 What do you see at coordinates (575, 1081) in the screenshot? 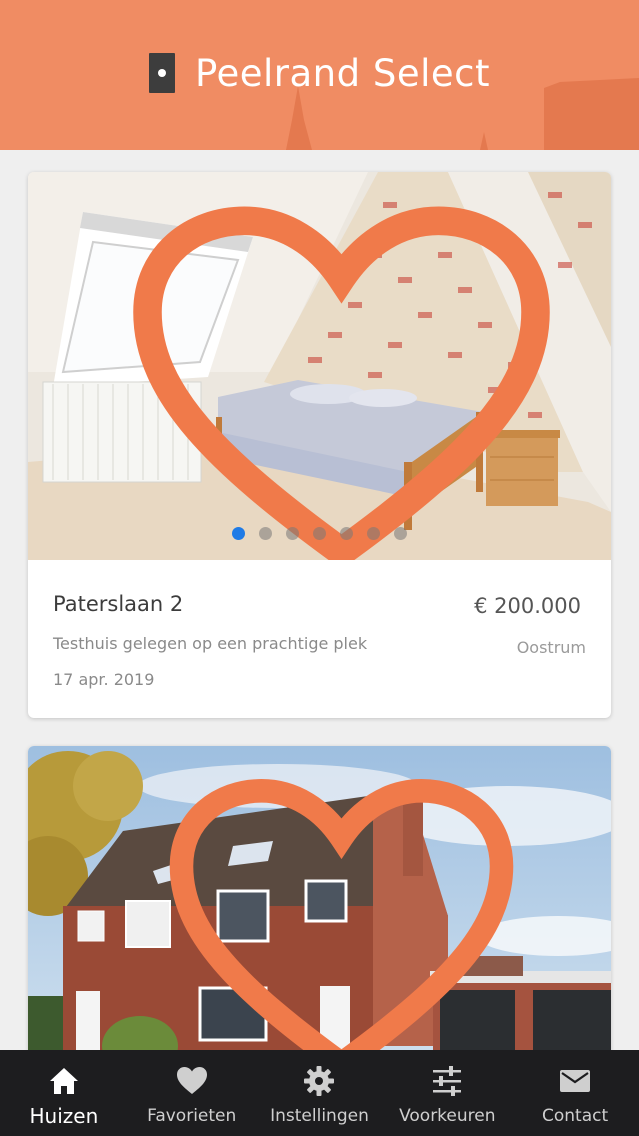
I see `envelope-icon` at bounding box center [575, 1081].